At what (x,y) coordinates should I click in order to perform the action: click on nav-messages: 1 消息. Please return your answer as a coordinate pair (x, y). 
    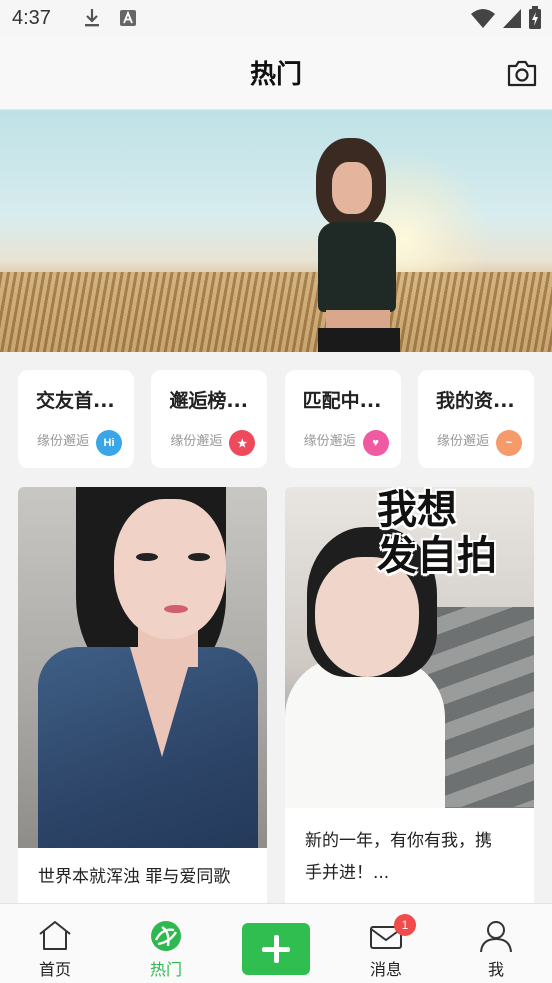
    Looking at the image, I should click on (386, 943).